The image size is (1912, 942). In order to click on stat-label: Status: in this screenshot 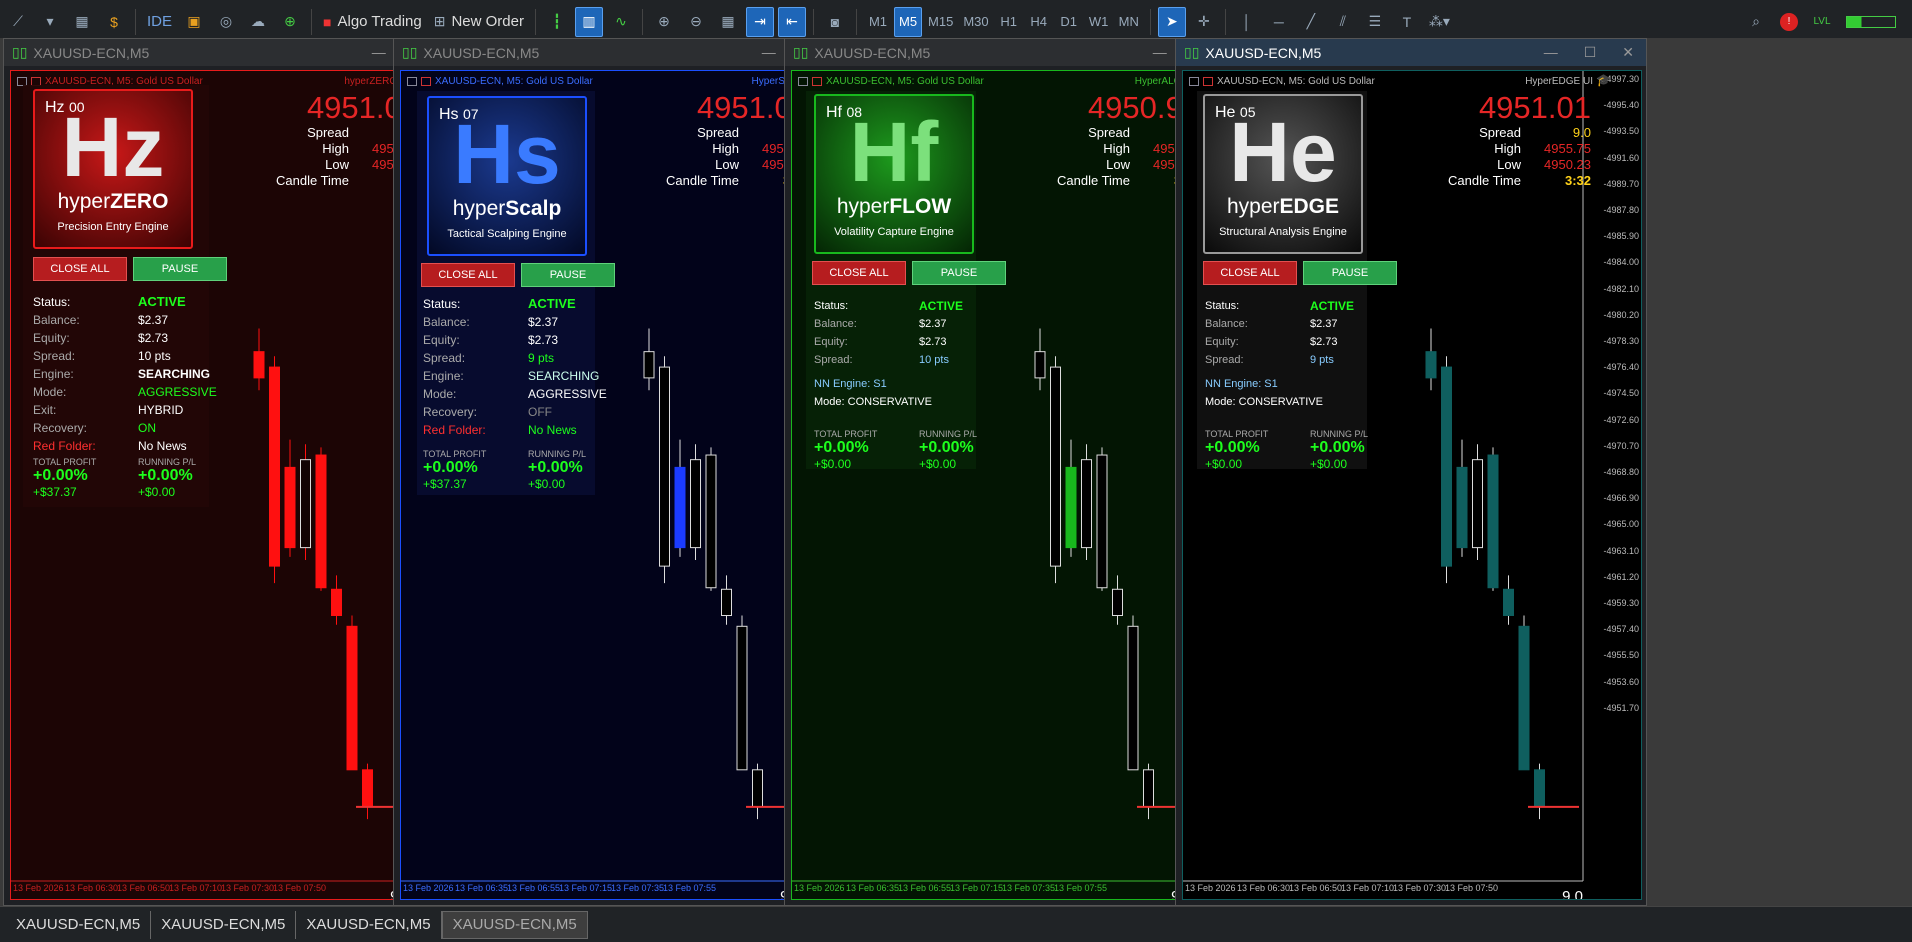, I will do `click(52, 302)`.